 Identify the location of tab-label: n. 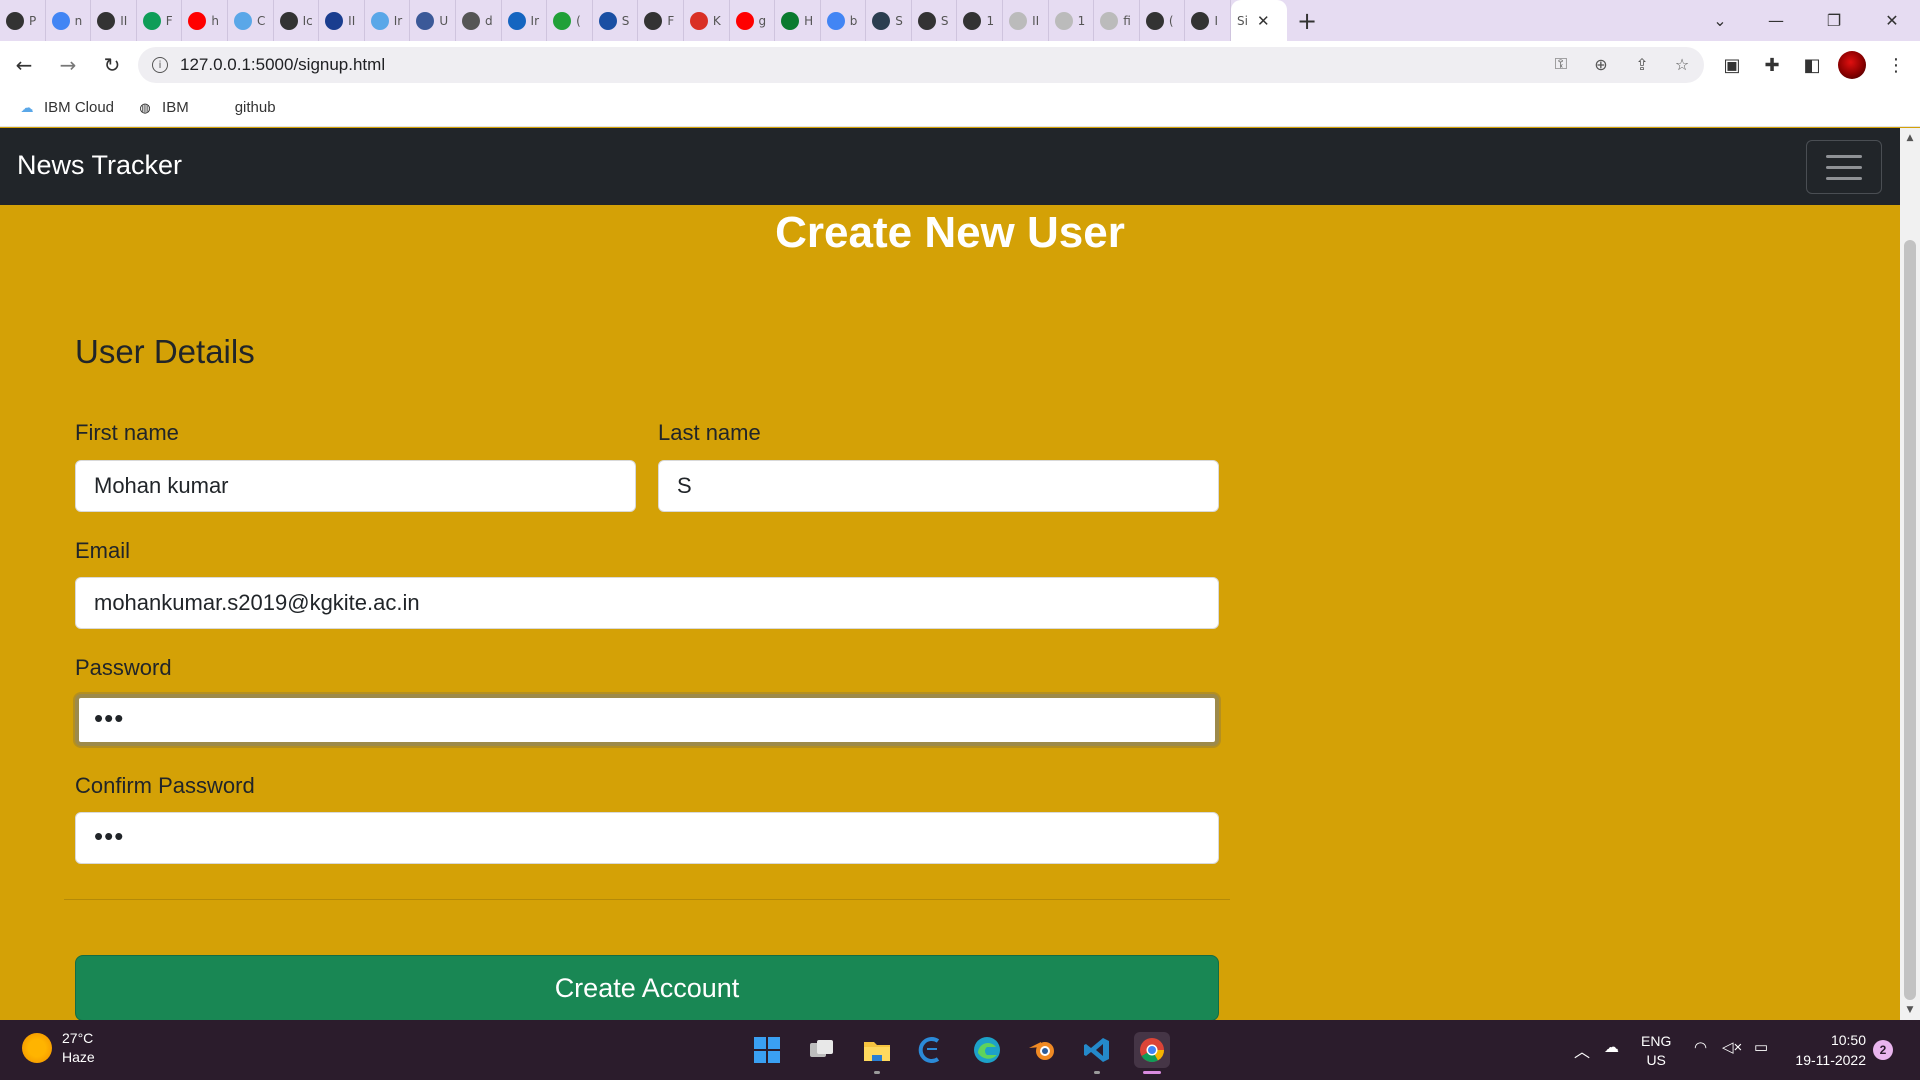
(78, 20).